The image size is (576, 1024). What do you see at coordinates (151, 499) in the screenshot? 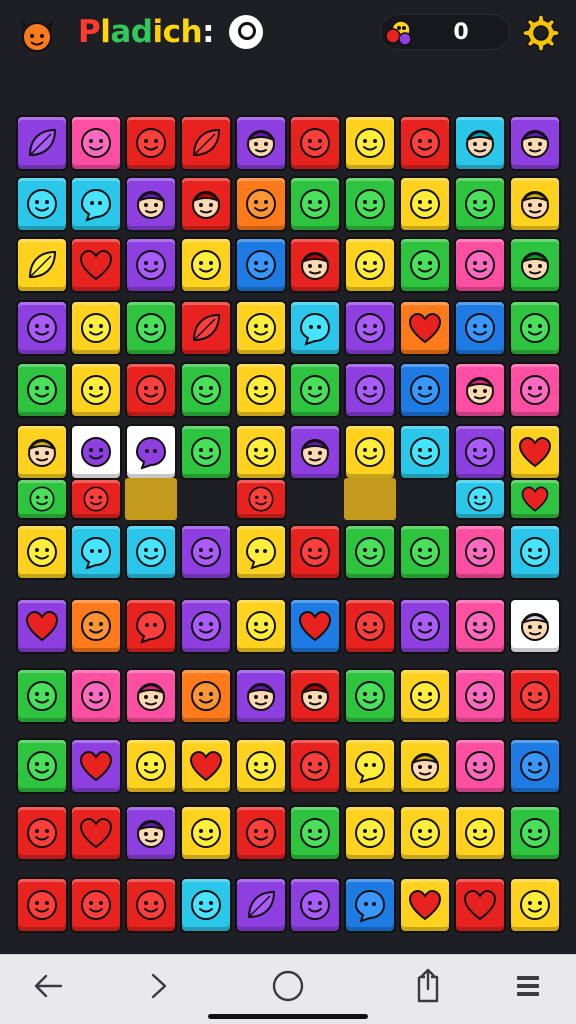
I see `empty-slot` at bounding box center [151, 499].